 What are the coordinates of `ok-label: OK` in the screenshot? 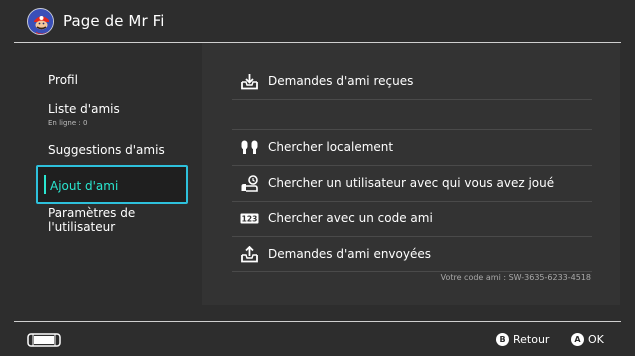 It's located at (596, 339).